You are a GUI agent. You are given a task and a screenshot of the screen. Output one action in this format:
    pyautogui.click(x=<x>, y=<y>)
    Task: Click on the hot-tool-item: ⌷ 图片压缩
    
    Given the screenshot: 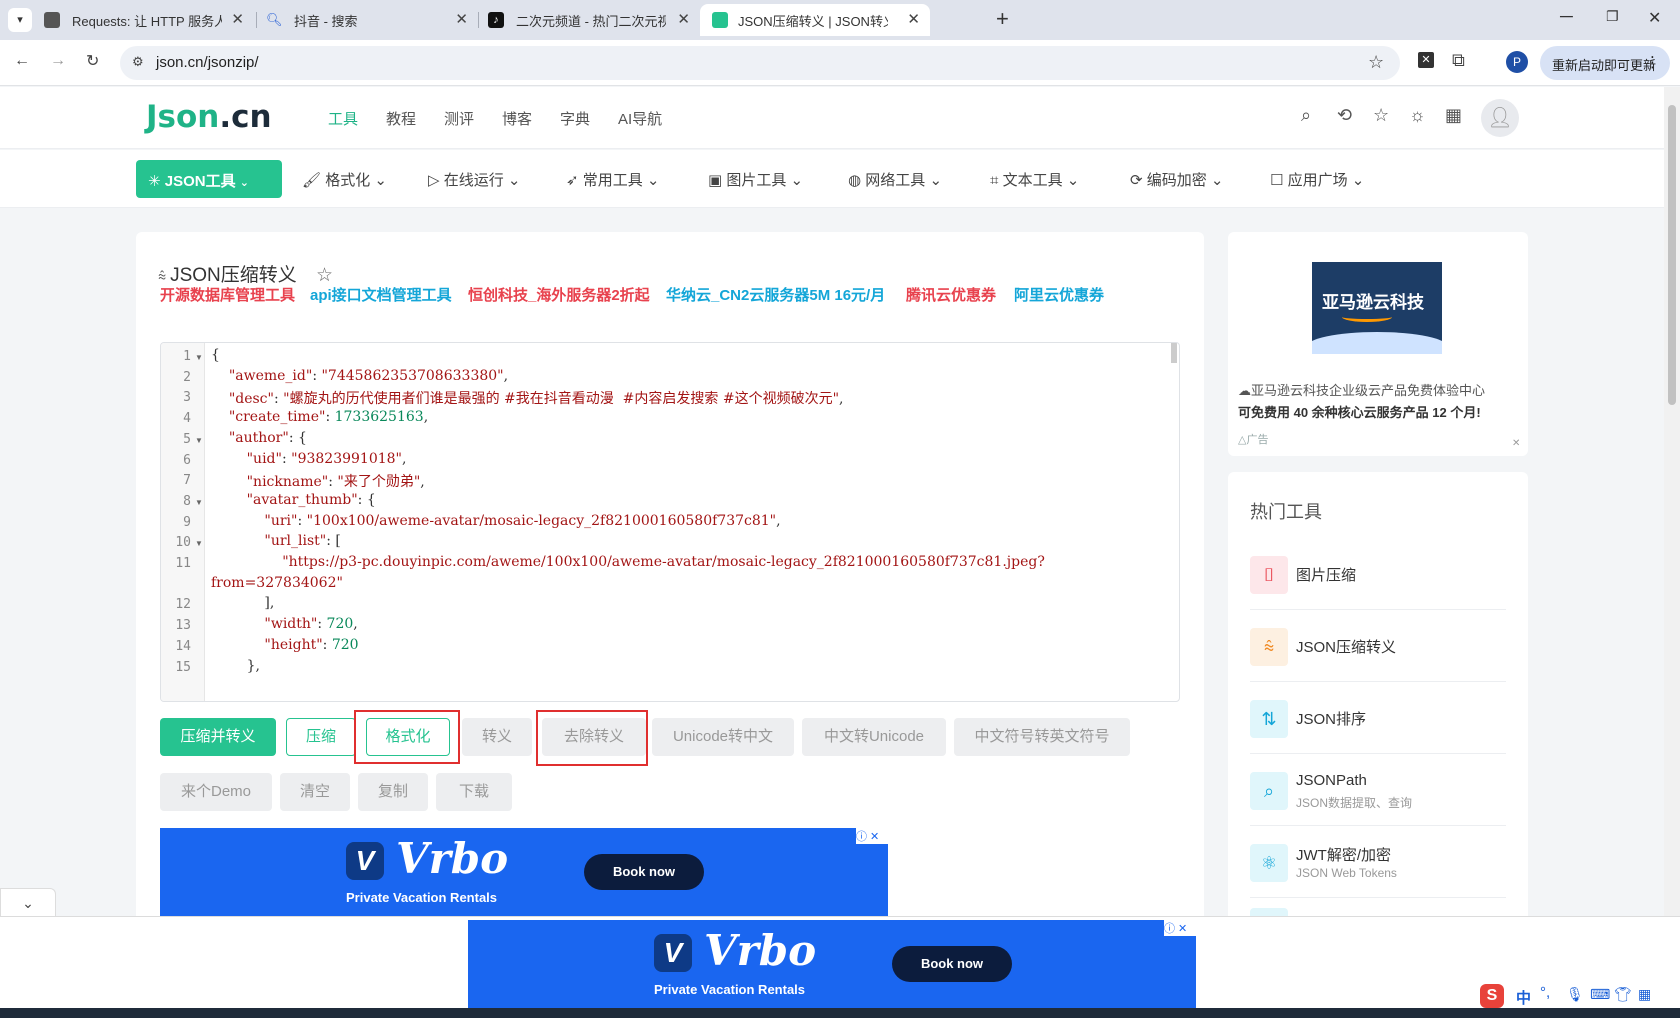 What is the action you would take?
    pyautogui.click(x=1378, y=574)
    